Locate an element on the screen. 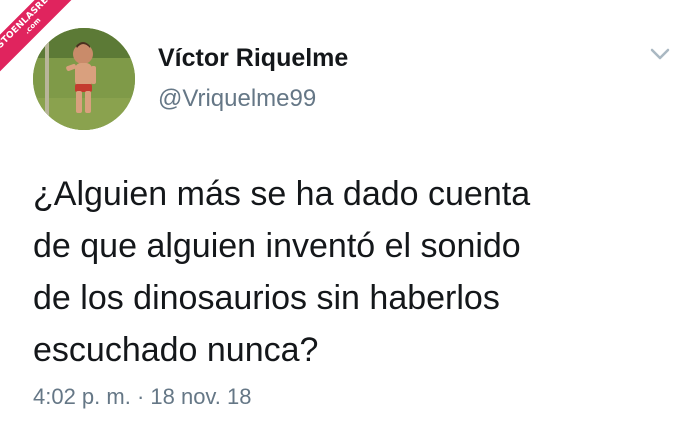 This screenshot has height=445, width=700. display-name: Víctor Riquelme is located at coordinates (253, 58).